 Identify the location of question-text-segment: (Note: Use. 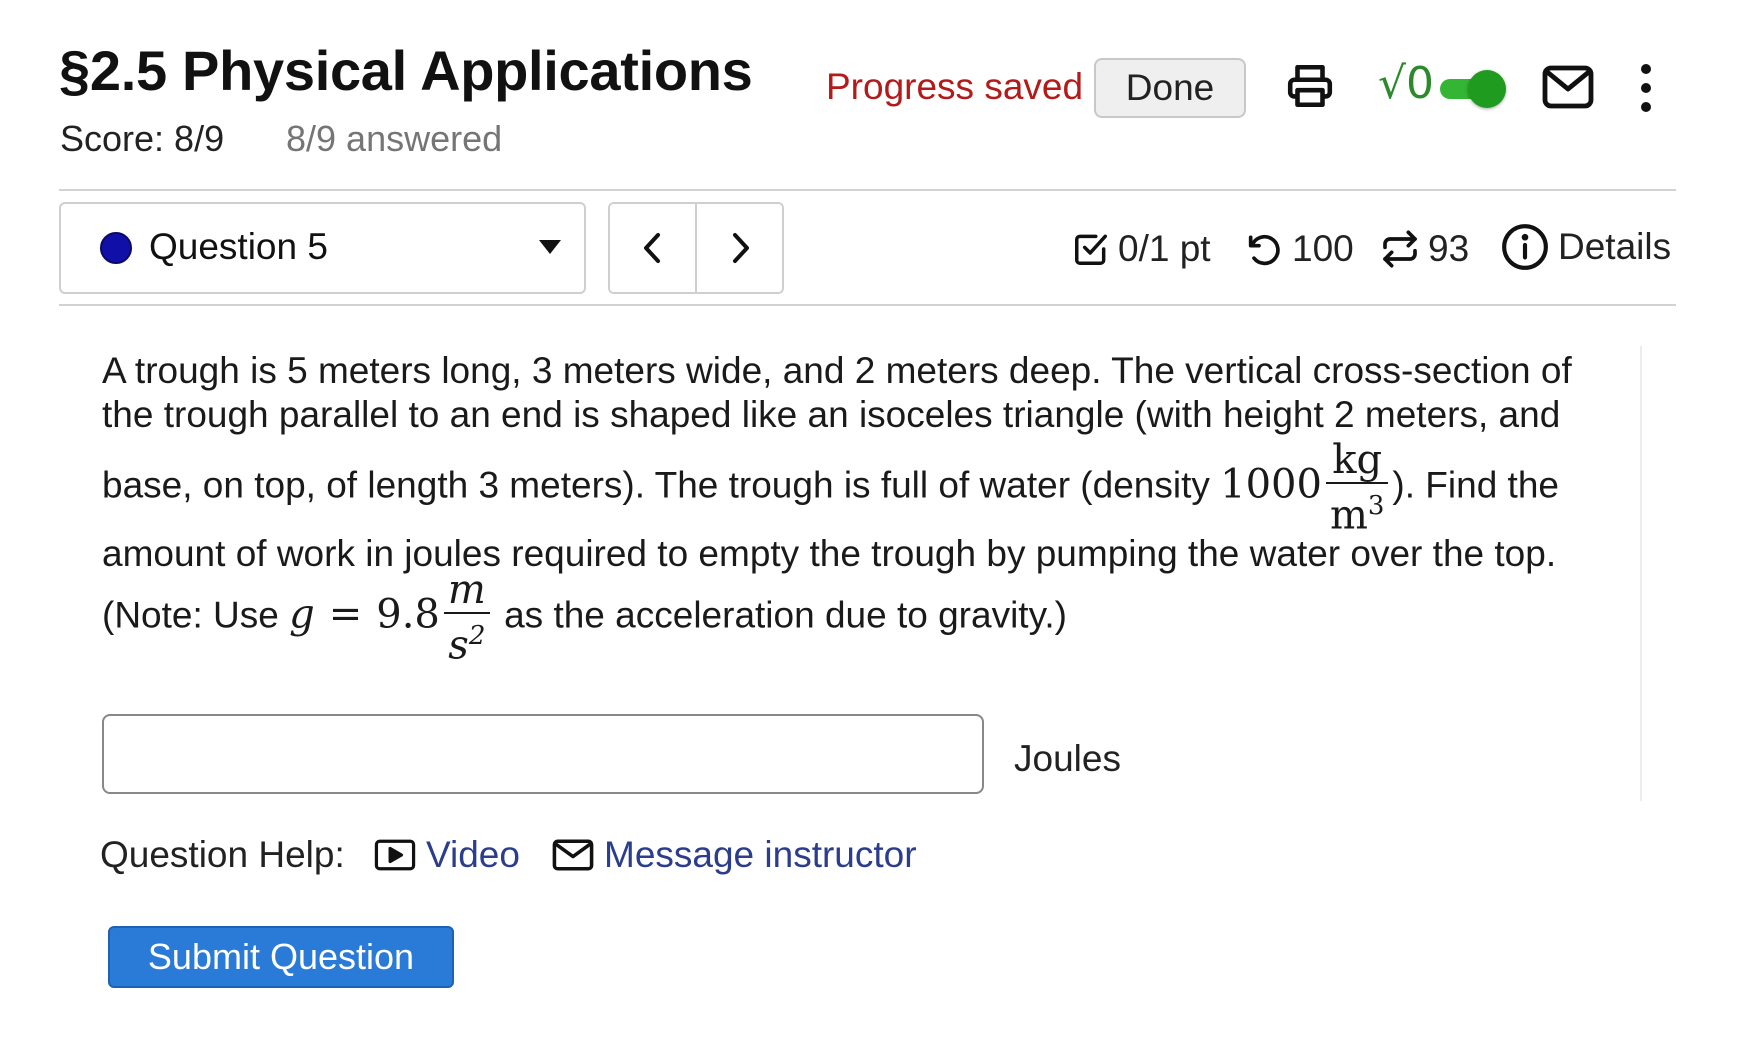
(196, 615).